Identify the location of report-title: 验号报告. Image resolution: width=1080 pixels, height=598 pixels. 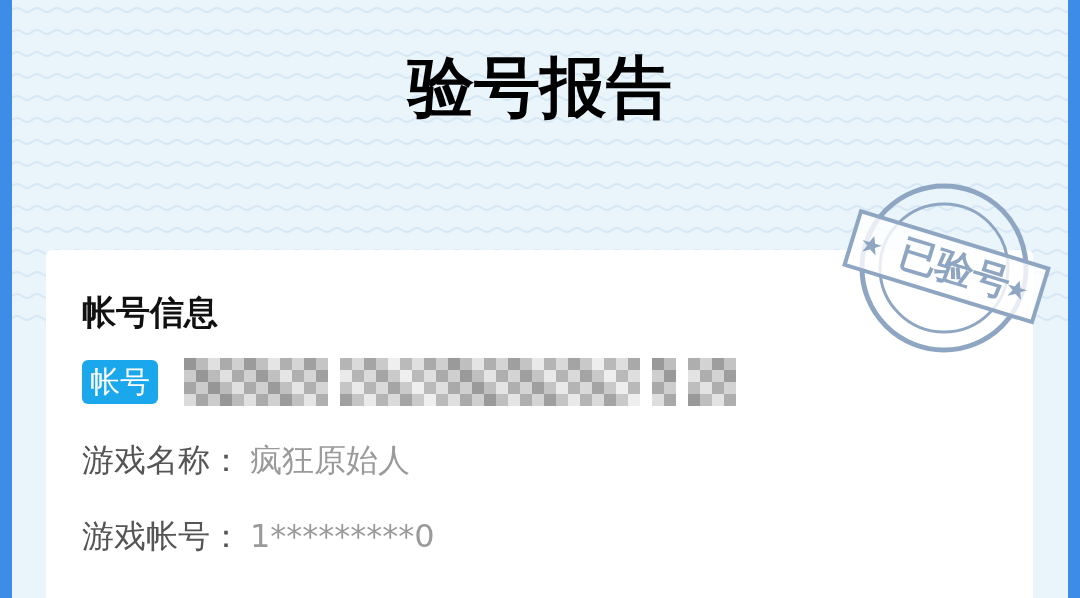
(540, 88).